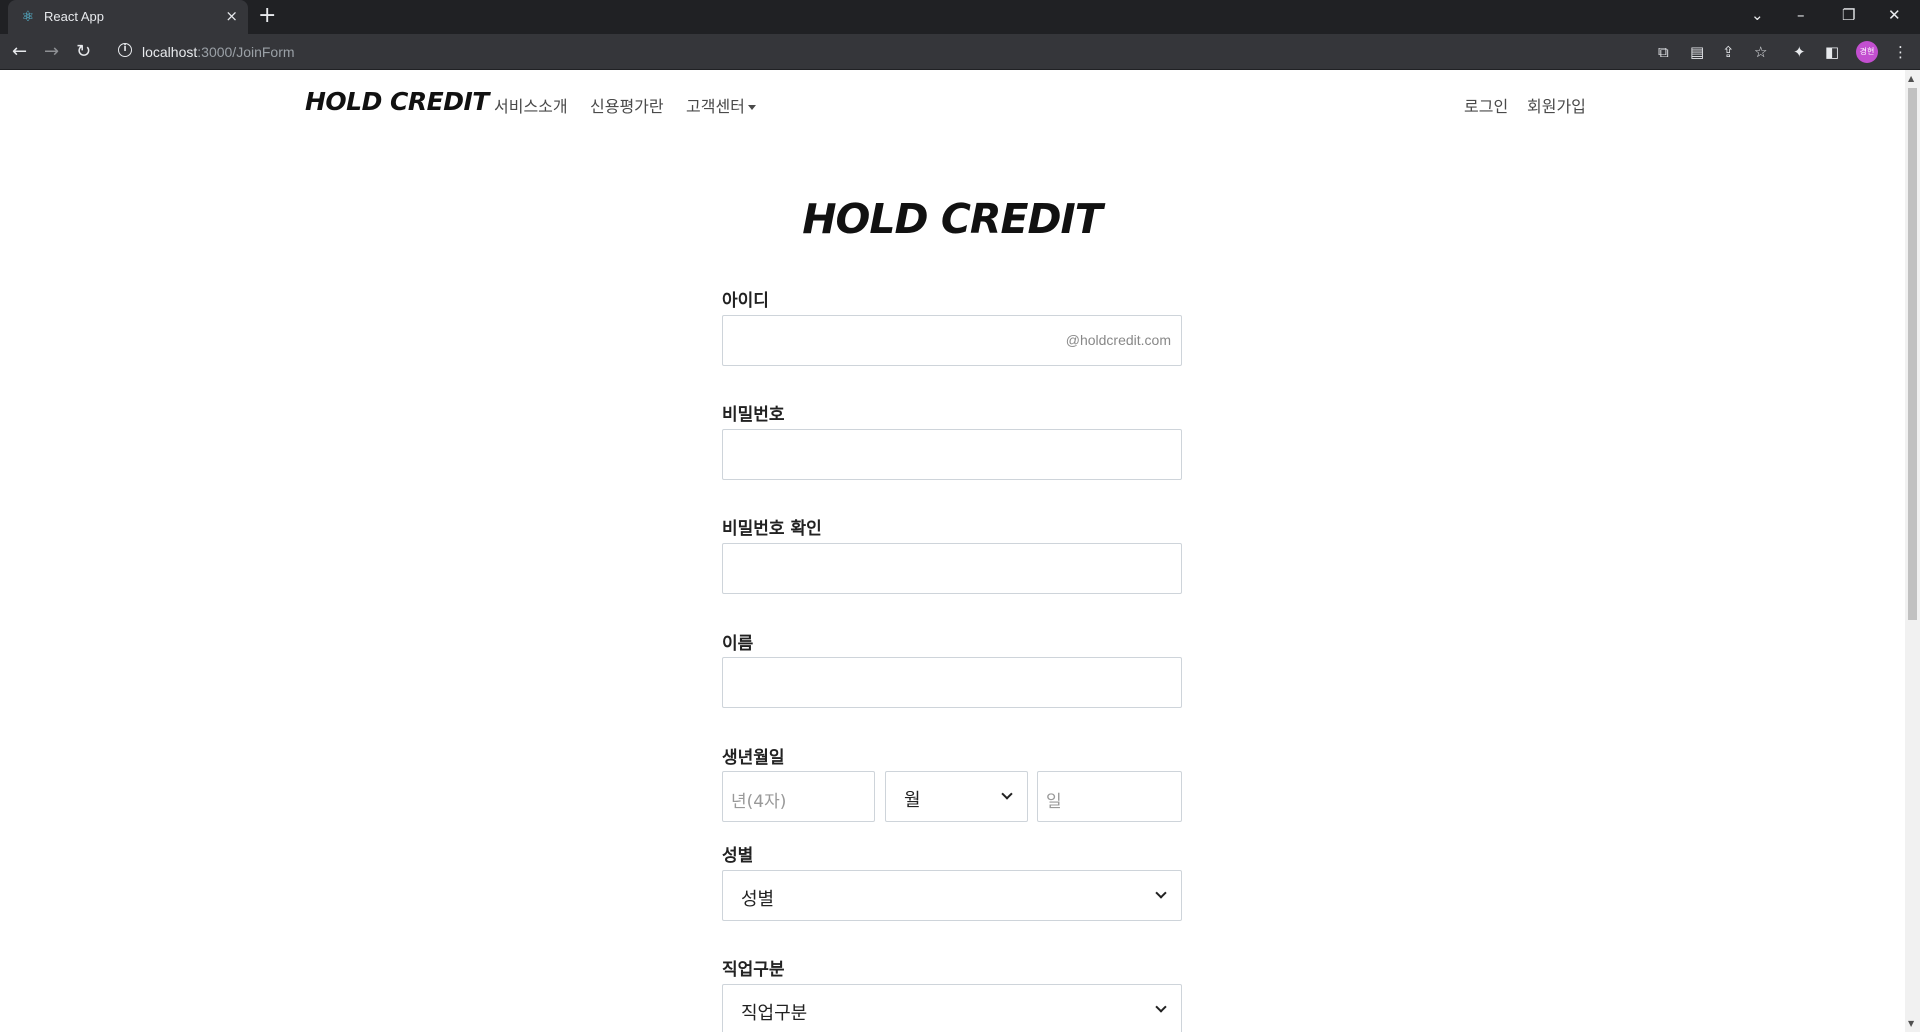 The image size is (1920, 1032). What do you see at coordinates (952, 1008) in the screenshot?
I see `job-select: 직업구분` at bounding box center [952, 1008].